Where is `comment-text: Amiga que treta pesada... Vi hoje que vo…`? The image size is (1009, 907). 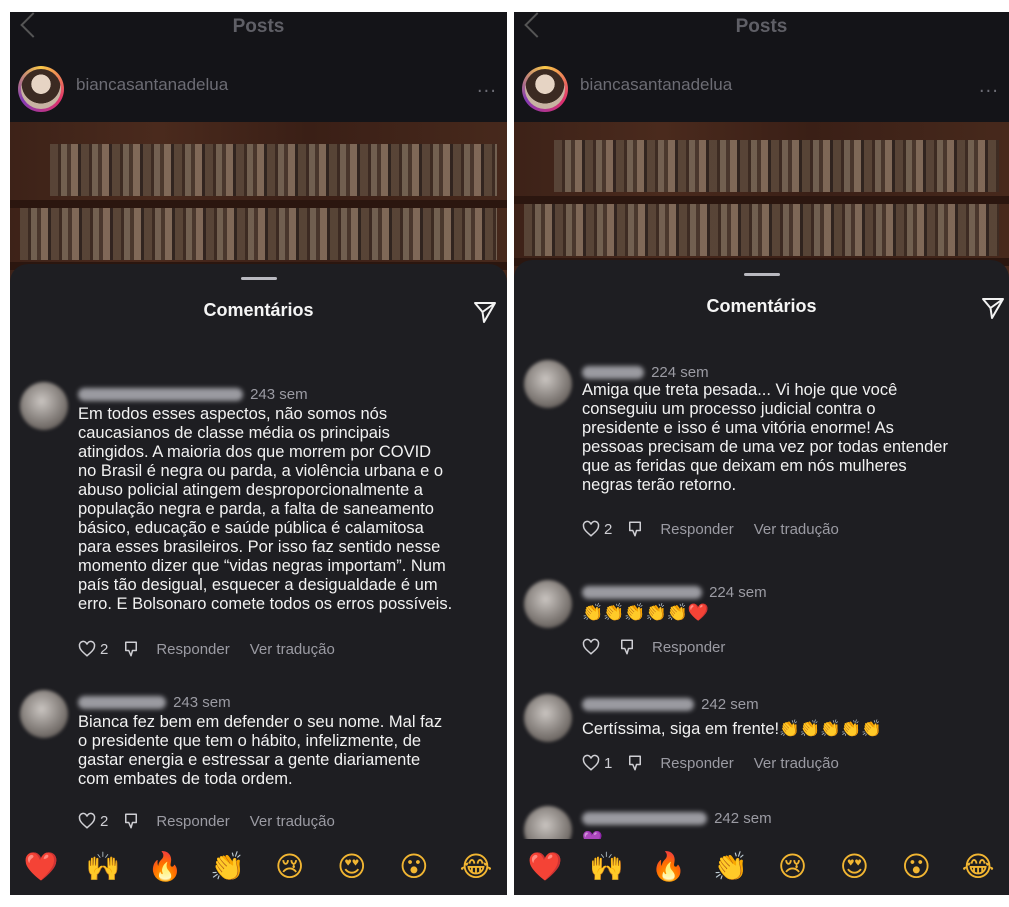
comment-text: Amiga que treta pesada... Vi hoje que vo… is located at coordinates (765, 437).